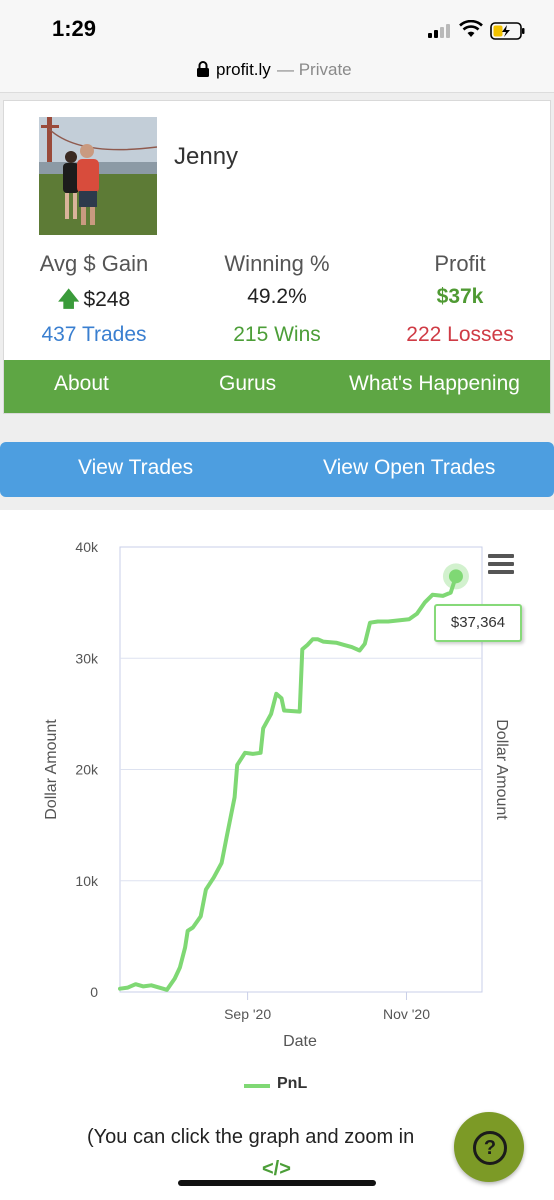  Describe the element at coordinates (455, 576) in the screenshot. I see `data-point` at that location.